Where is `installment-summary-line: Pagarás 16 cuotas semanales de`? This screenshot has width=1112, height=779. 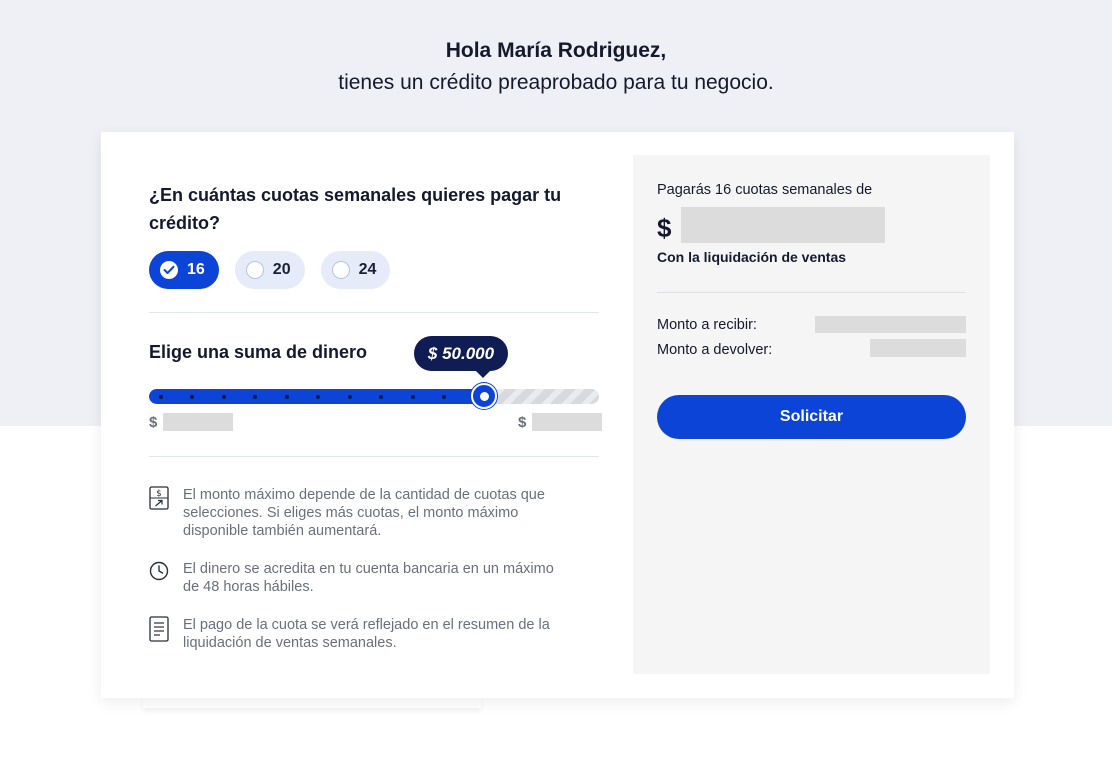 installment-summary-line: Pagarás 16 cuotas semanales de is located at coordinates (765, 190).